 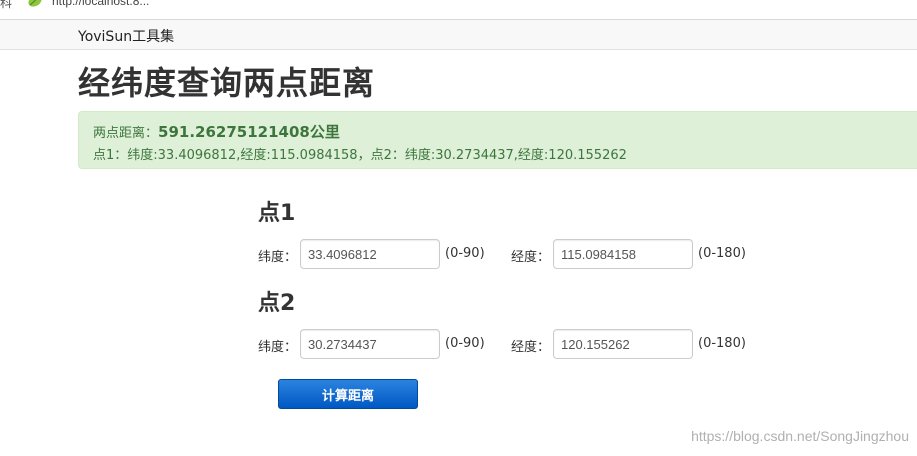 I want to click on point2-lat-label: 纬度：, so click(x=278, y=347).